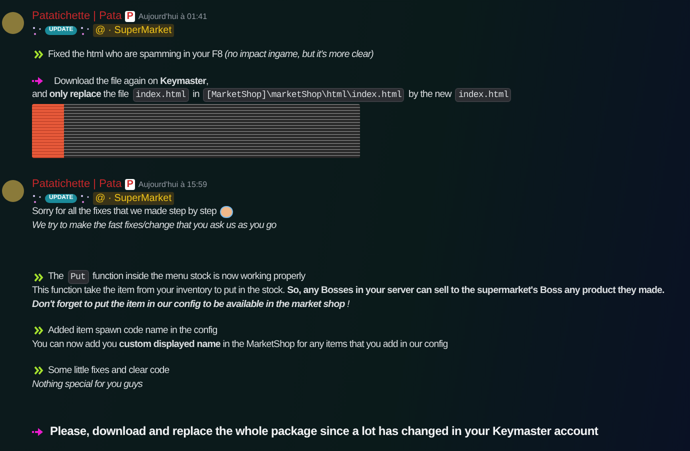  I want to click on message-text: Download the file again on Keymaster,, so click(131, 81).